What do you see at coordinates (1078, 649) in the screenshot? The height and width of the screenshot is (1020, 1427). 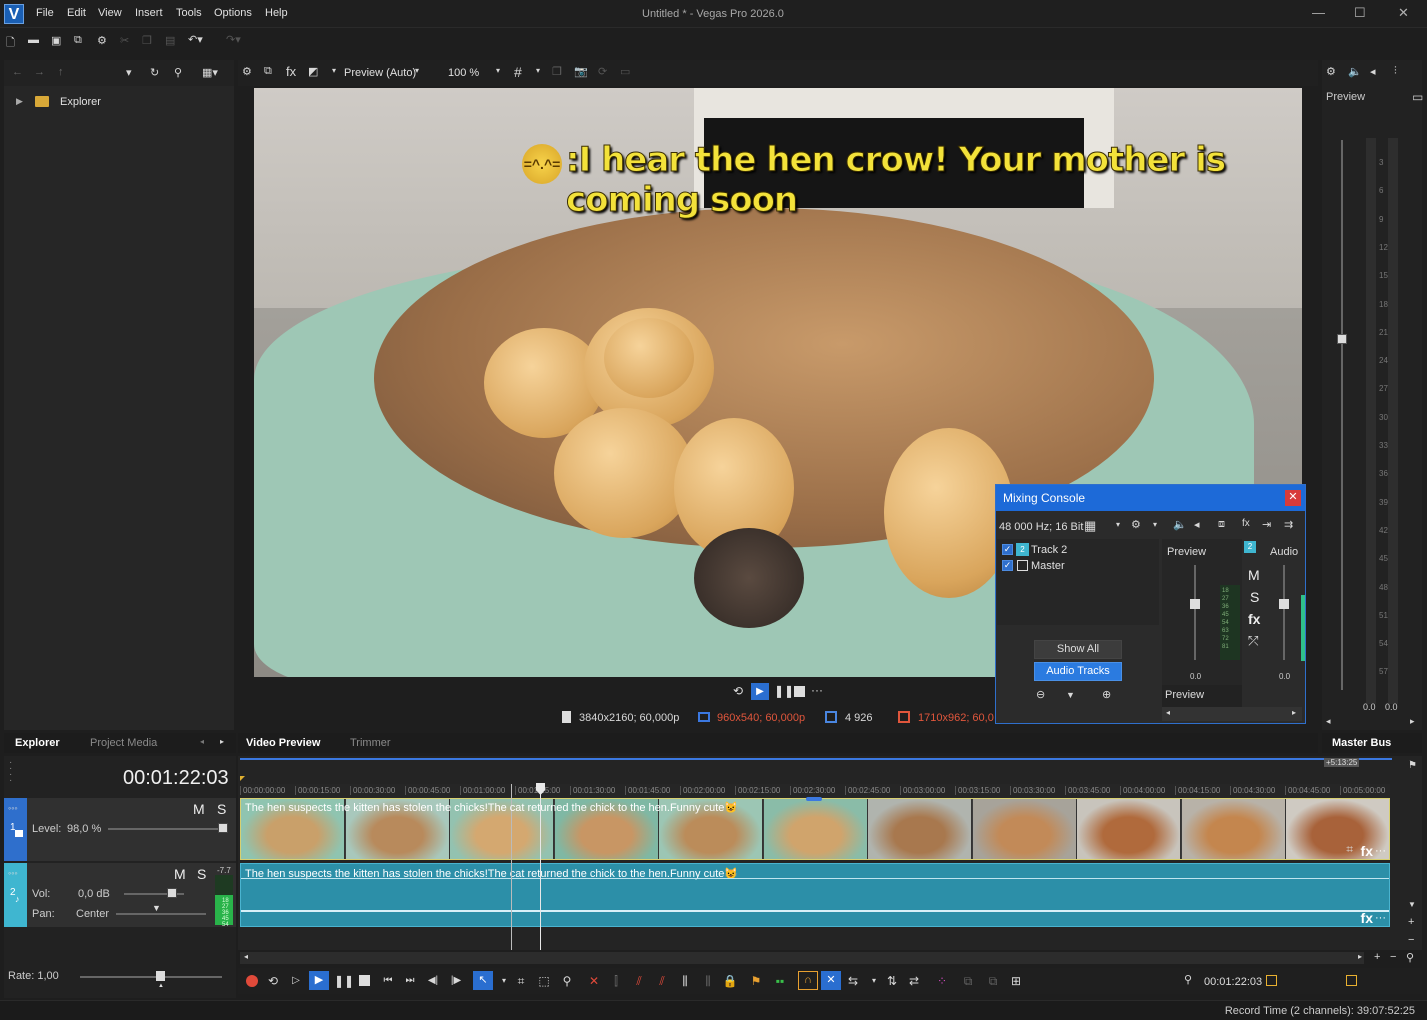 I see `show-all-button: Show All` at bounding box center [1078, 649].